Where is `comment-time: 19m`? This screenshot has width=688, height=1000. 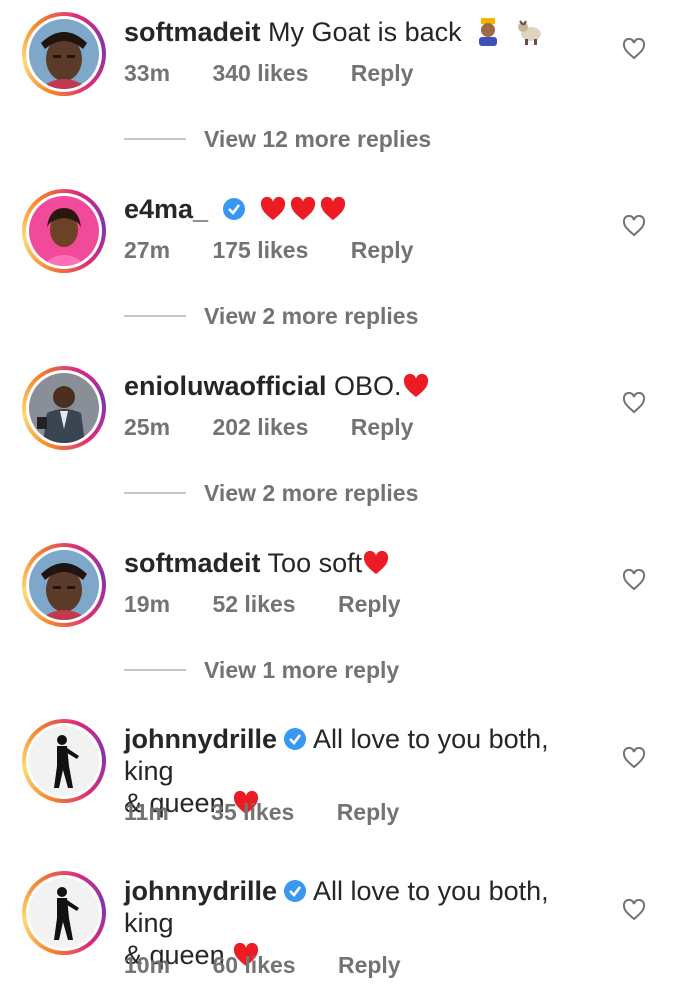
comment-time: 19m is located at coordinates (147, 604).